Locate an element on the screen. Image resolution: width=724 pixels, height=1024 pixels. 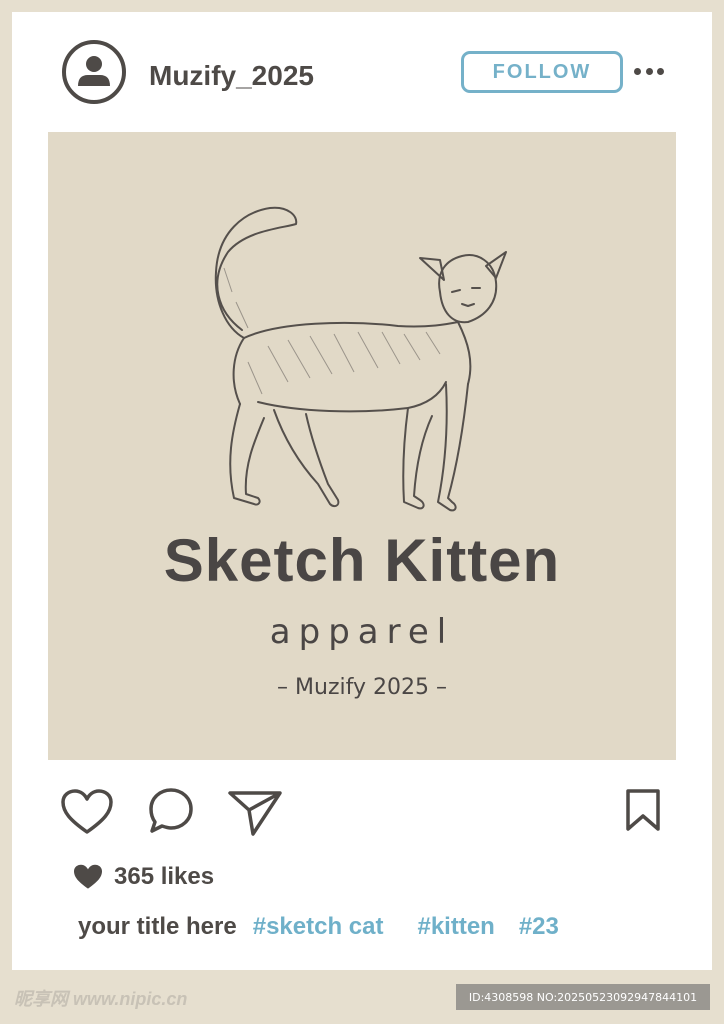
likes-row: 365 likes is located at coordinates (143, 877).